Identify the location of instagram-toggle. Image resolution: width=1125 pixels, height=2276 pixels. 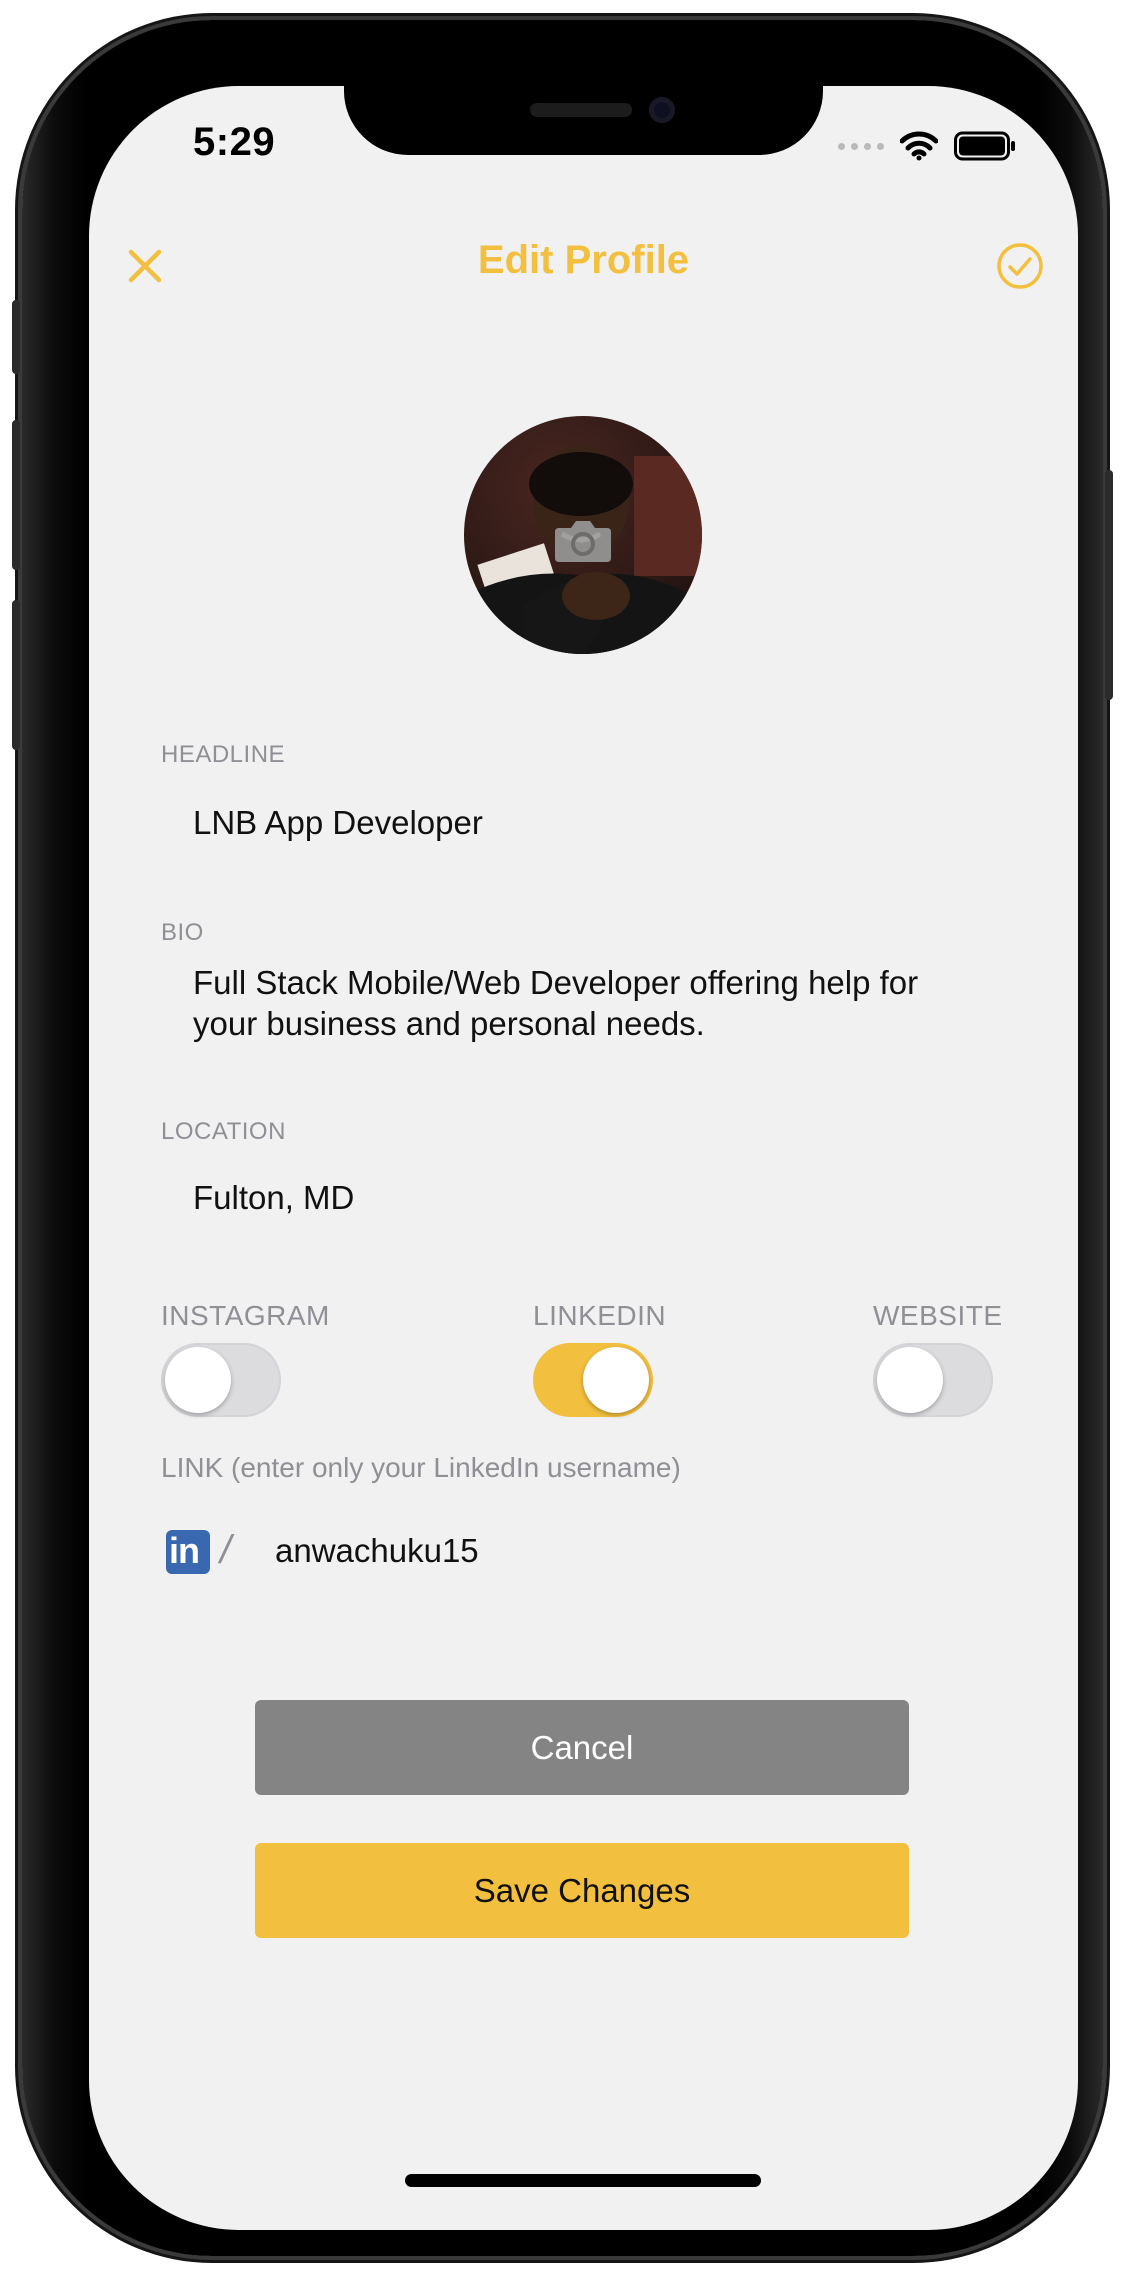
(221, 1380).